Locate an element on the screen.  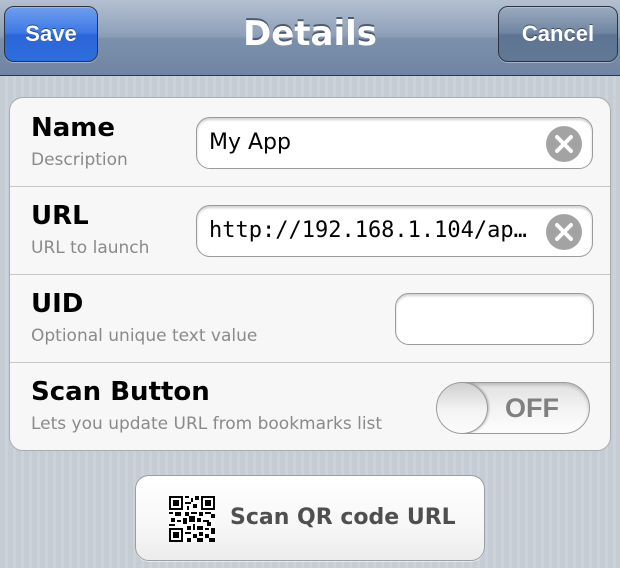
name-label: Name is located at coordinates (73, 128).